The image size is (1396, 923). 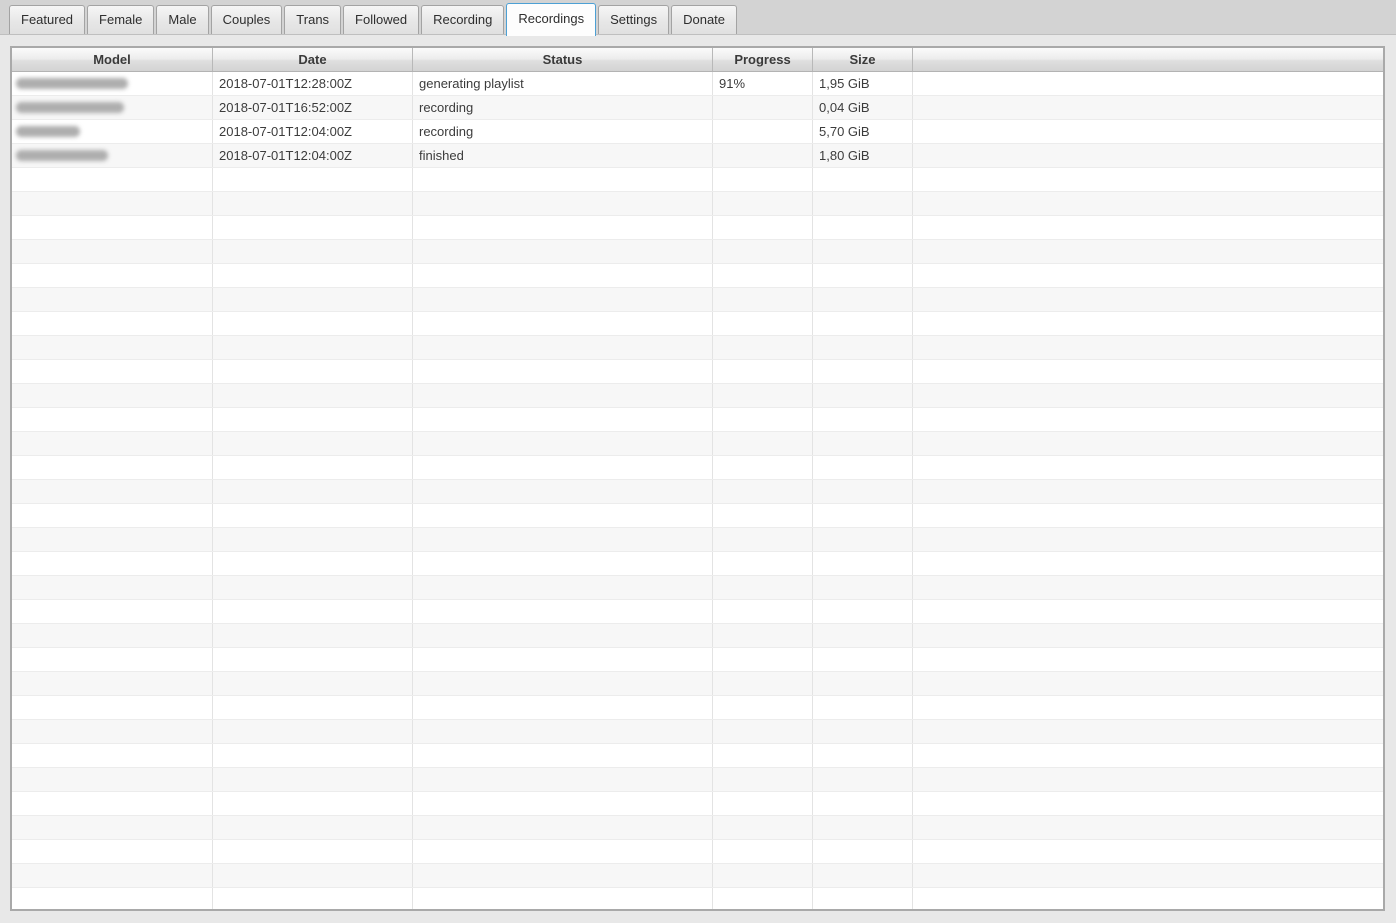 I want to click on cell-status: recording, so click(x=563, y=131).